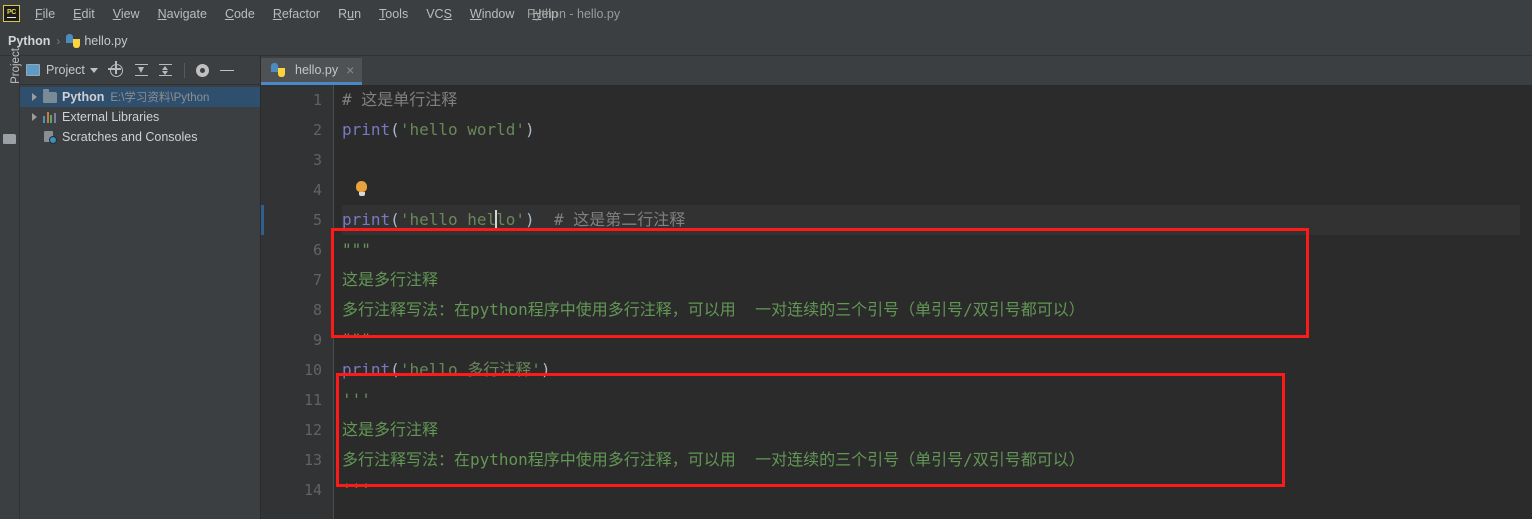 The height and width of the screenshot is (519, 1532). Describe the element at coordinates (83, 97) in the screenshot. I see `tree-item-label: Python` at that location.